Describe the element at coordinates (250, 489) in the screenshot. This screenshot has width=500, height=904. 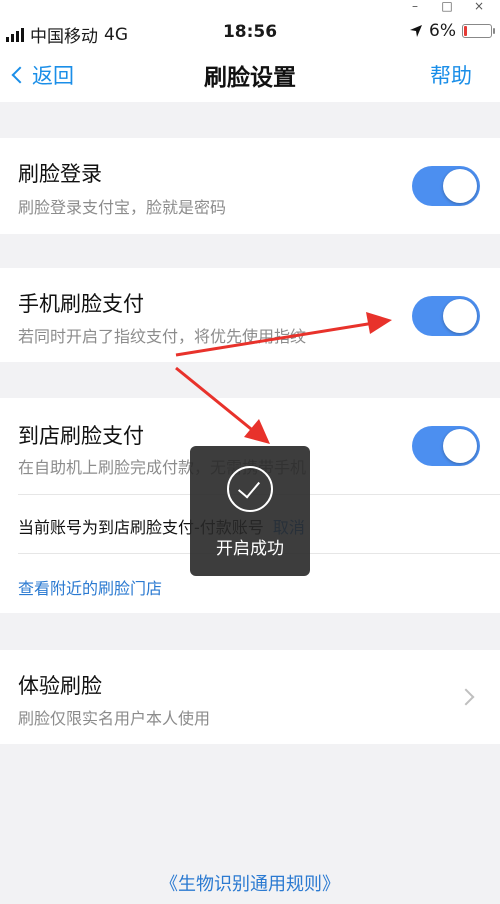
I see `check-circle-icon` at that location.